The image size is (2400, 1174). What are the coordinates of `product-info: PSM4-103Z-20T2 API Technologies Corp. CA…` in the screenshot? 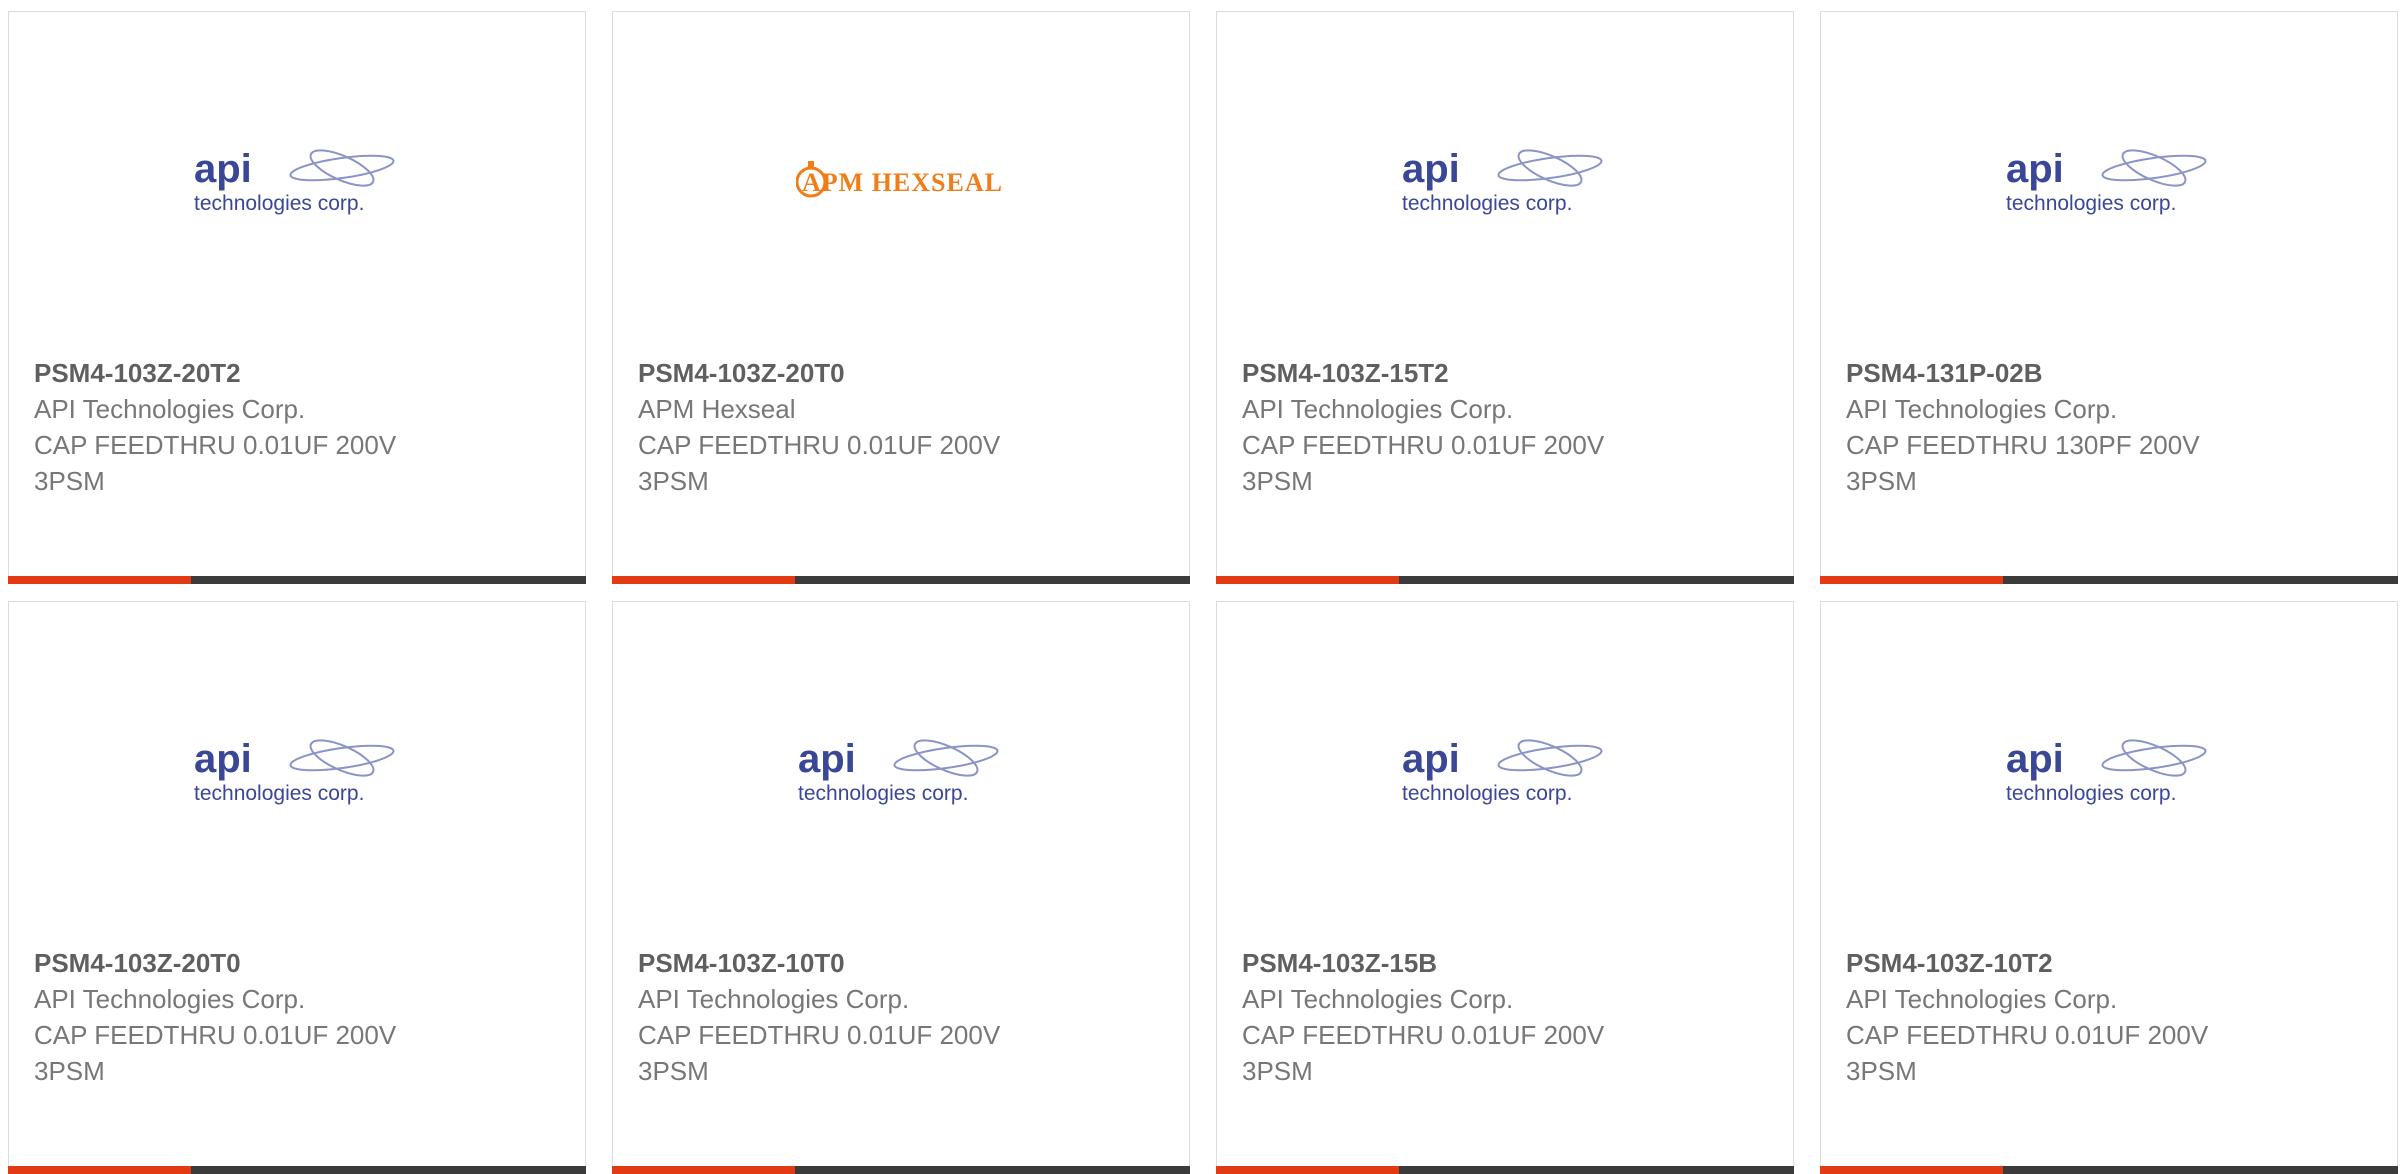 It's located at (299, 427).